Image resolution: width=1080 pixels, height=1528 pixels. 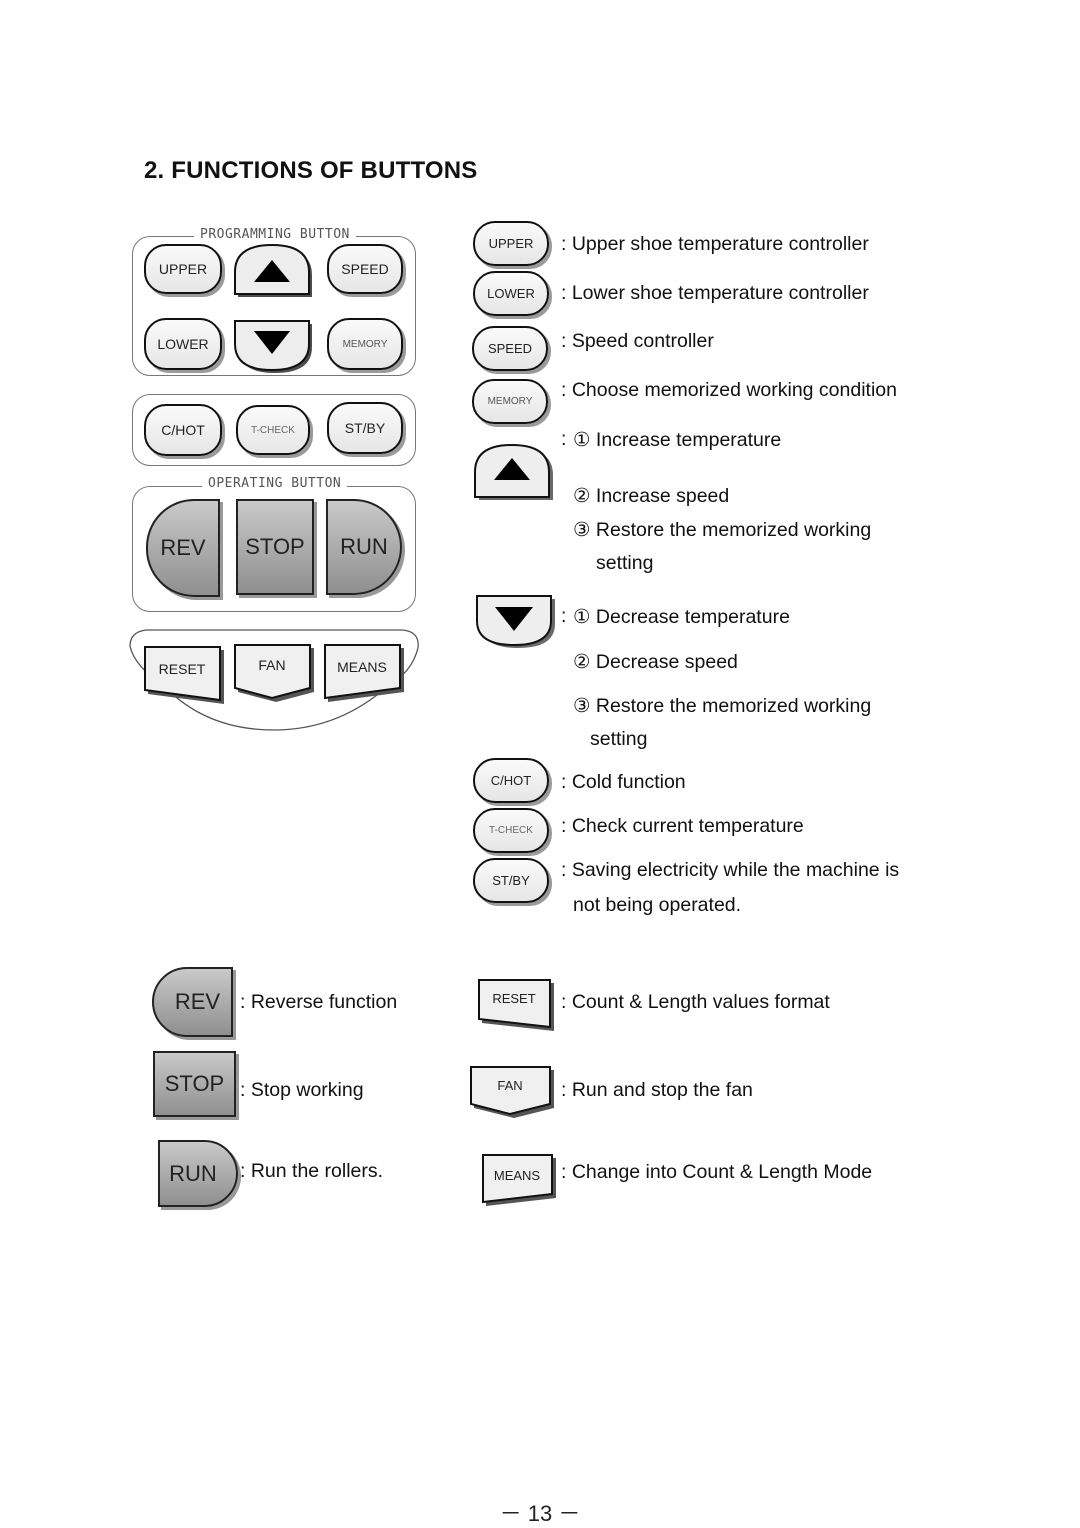 What do you see at coordinates (182, 669) in the screenshot?
I see `panel-reset-label: RESET` at bounding box center [182, 669].